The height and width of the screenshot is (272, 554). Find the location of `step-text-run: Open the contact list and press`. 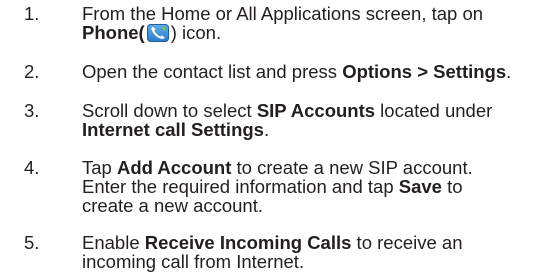

step-text-run: Open the contact list and press is located at coordinates (212, 71).